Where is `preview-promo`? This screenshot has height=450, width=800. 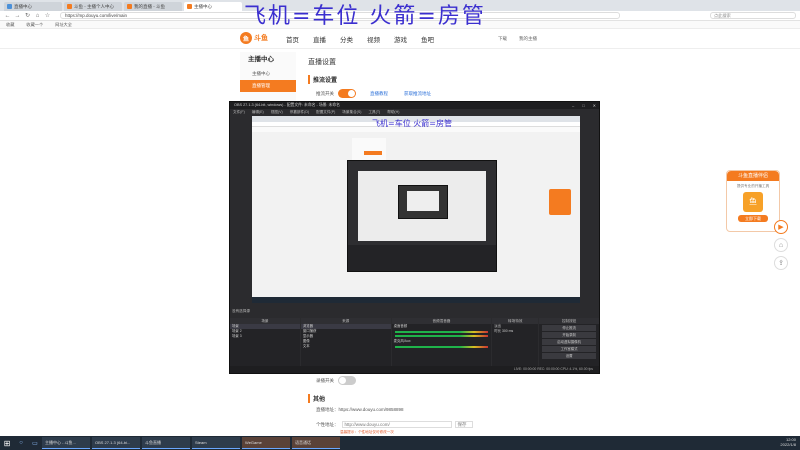 preview-promo is located at coordinates (560, 202).